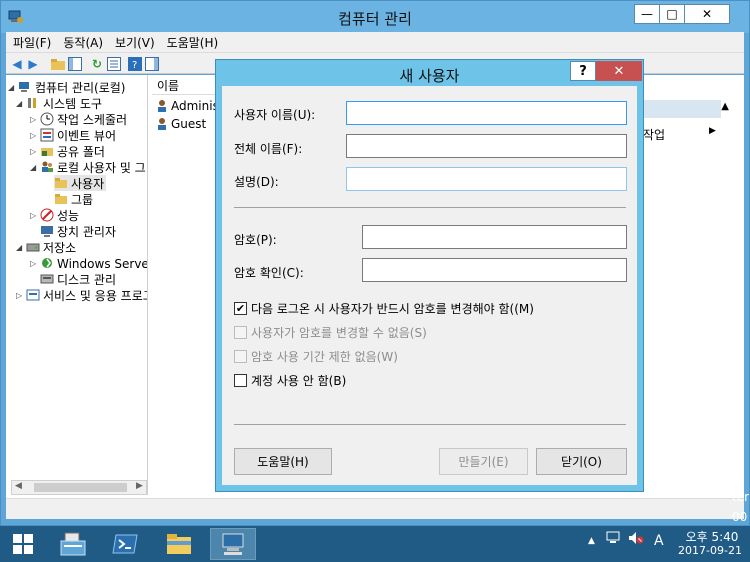 This screenshot has width=750, height=562. I want to click on tree-item-groups: 그룹, so click(73, 199).